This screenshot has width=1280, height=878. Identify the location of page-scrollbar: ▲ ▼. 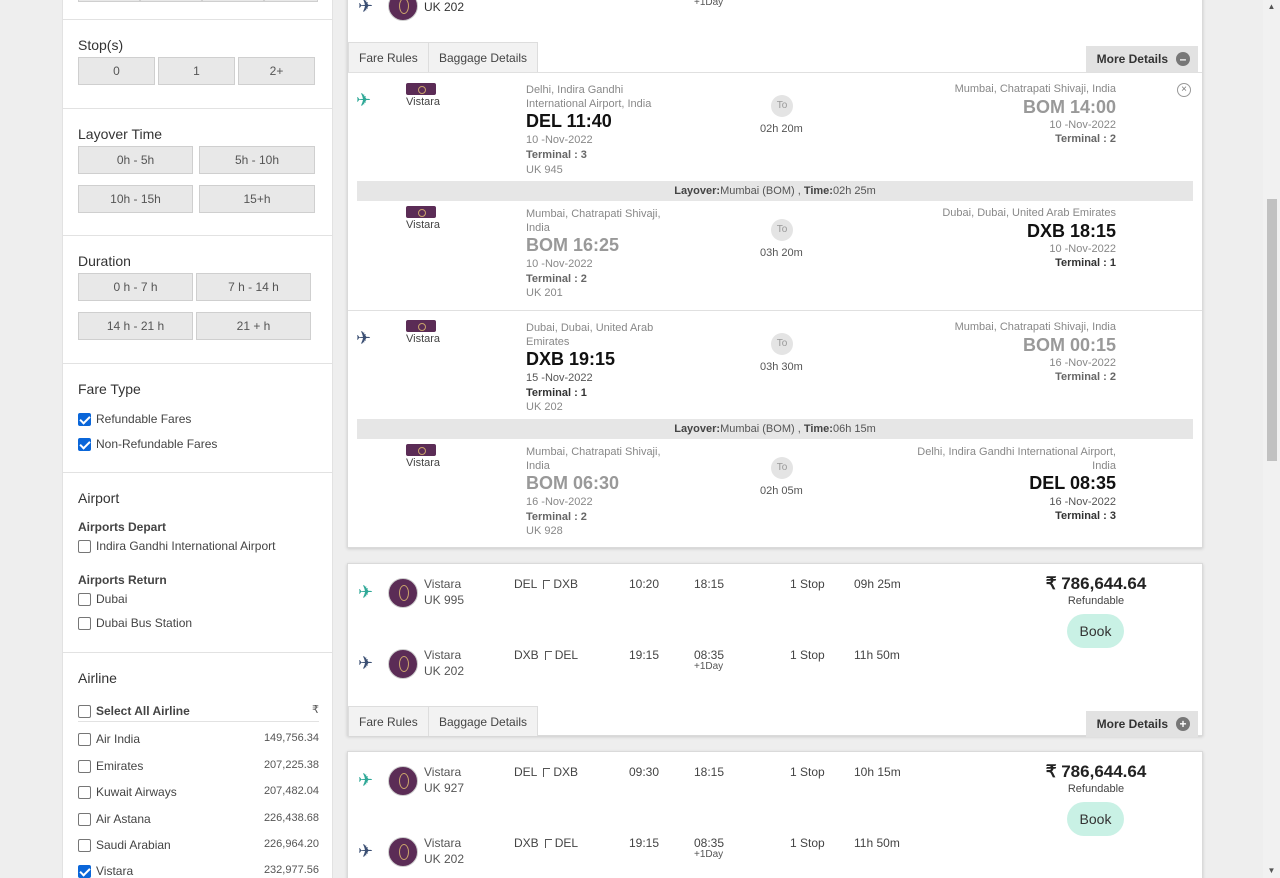
(1271, 439).